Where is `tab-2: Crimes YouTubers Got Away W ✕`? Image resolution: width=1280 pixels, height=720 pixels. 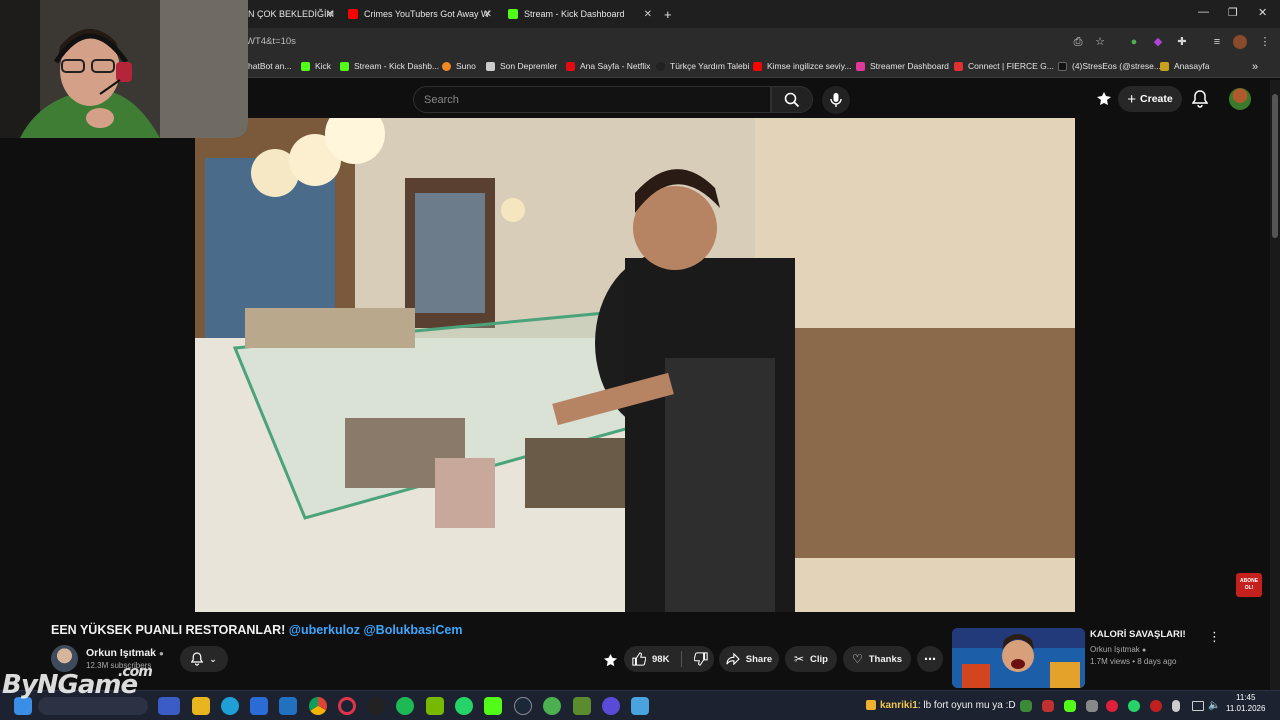 tab-2: Crimes YouTubers Got Away W ✕ is located at coordinates (420, 14).